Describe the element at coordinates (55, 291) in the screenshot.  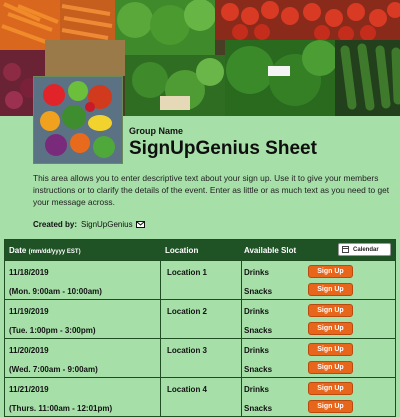
I see `row-time: (Mon. 9:00am - 10:00am)` at that location.